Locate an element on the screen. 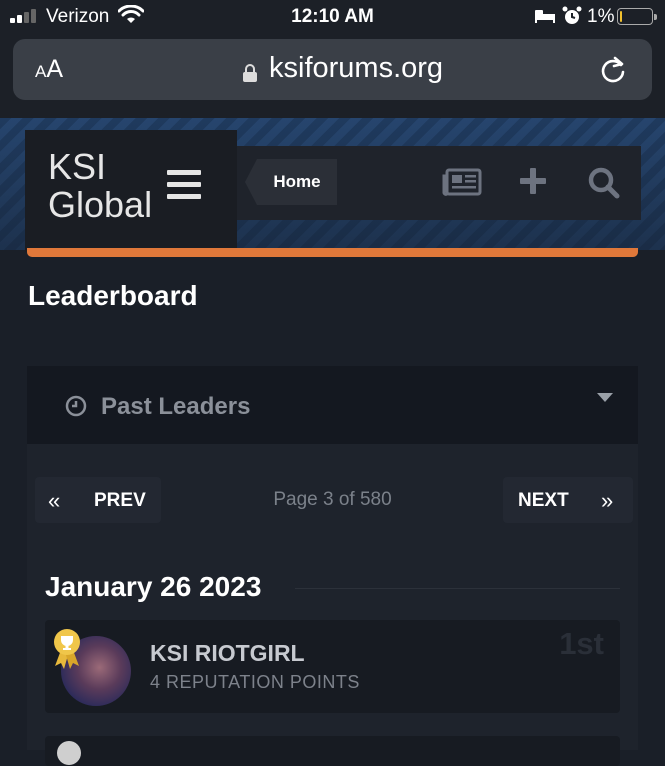 The image size is (665, 766). browser-toolbar: AA ksiforums.org is located at coordinates (332, 76).